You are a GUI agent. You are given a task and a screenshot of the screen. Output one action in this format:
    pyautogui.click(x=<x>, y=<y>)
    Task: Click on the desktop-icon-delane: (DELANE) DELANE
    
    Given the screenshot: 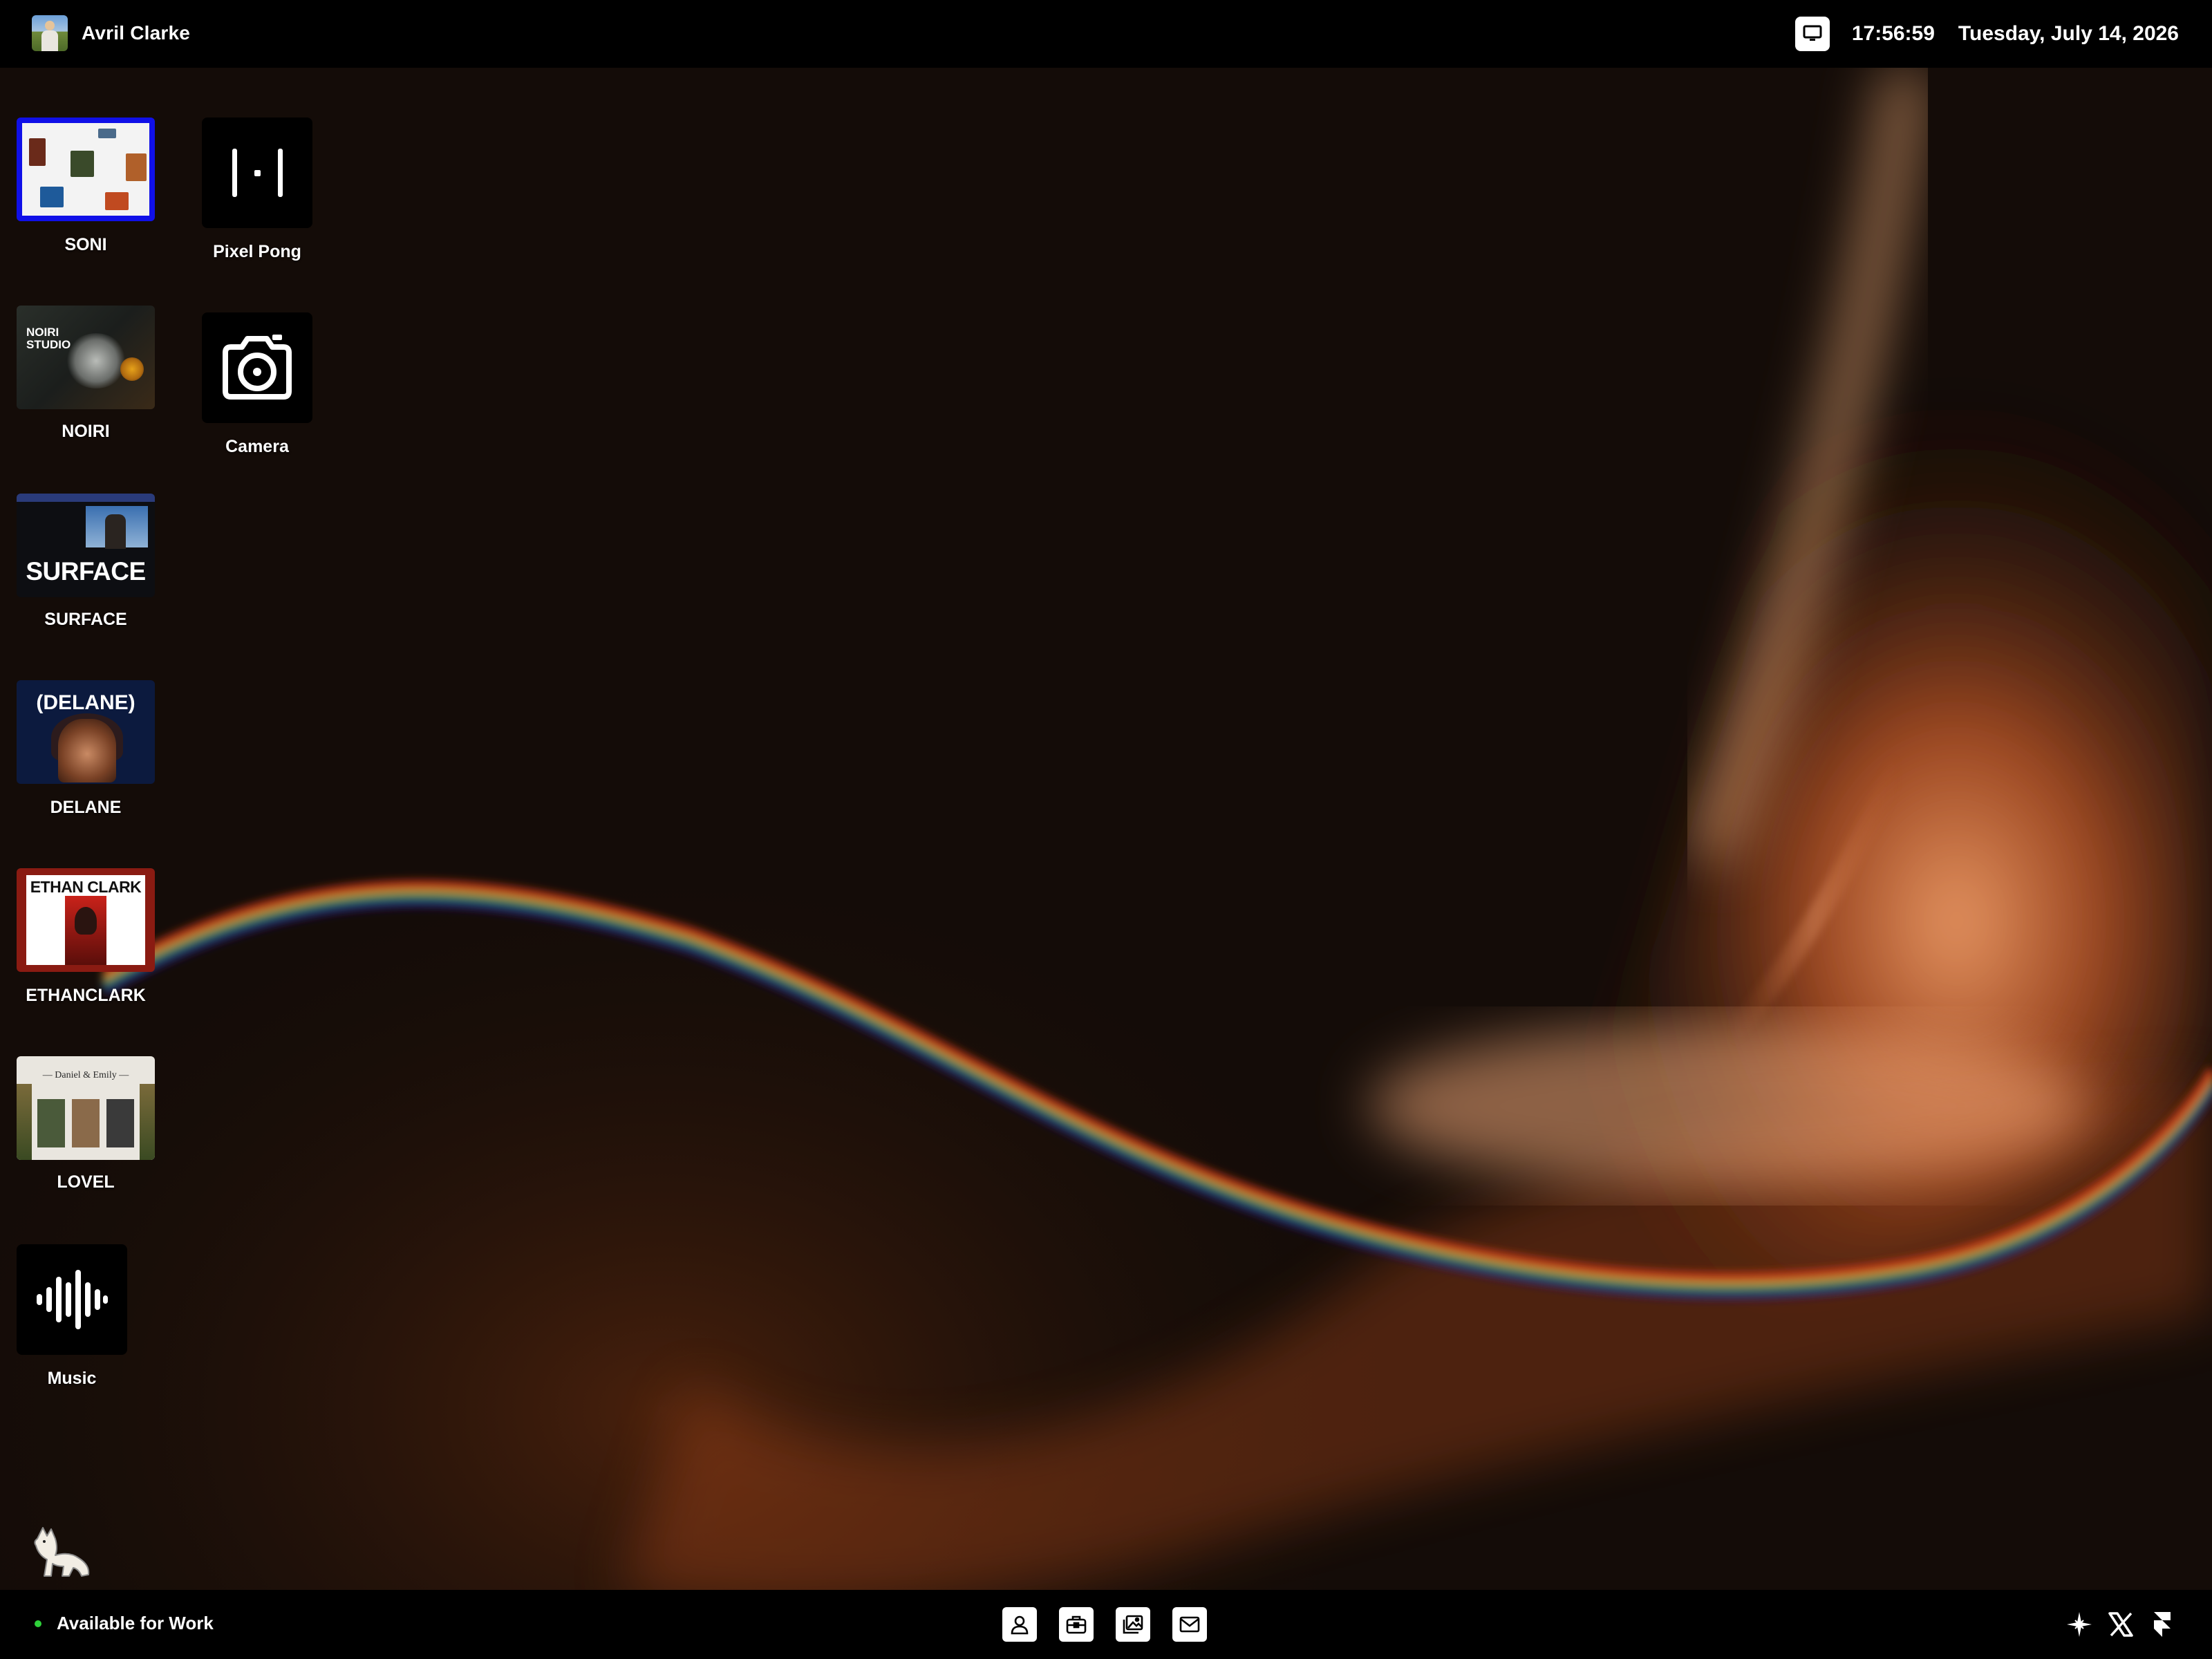 What is the action you would take?
    pyautogui.click(x=86, y=752)
    